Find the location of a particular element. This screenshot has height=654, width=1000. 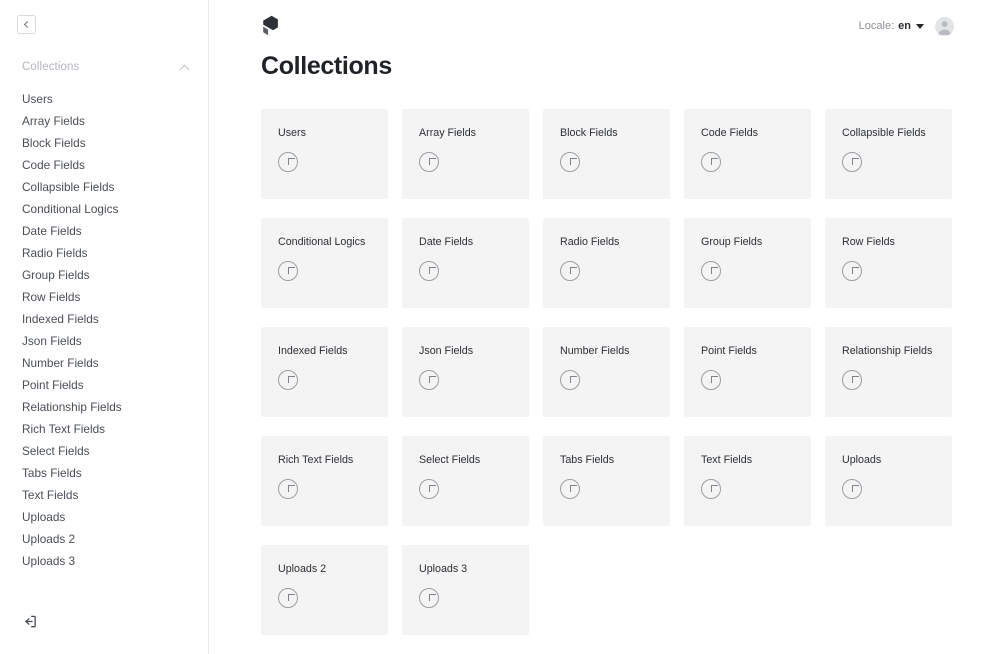

sidebar-item: Uploads 3 is located at coordinates (104, 561).